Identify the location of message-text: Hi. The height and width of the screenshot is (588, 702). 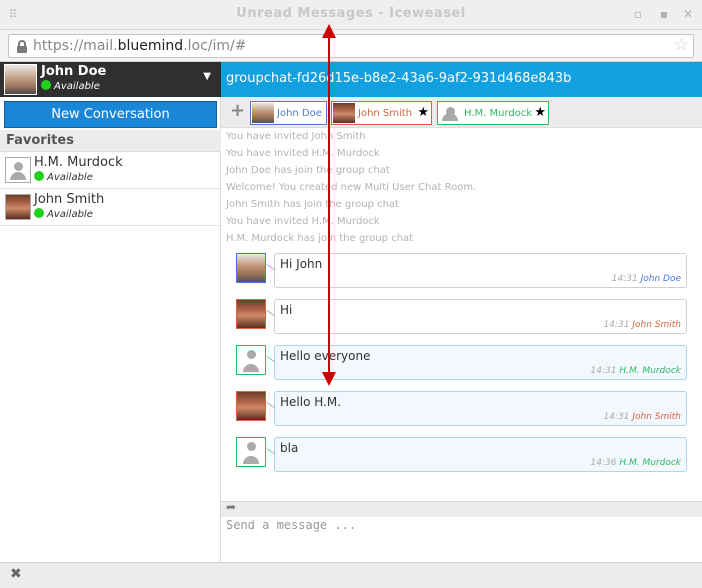
(286, 310).